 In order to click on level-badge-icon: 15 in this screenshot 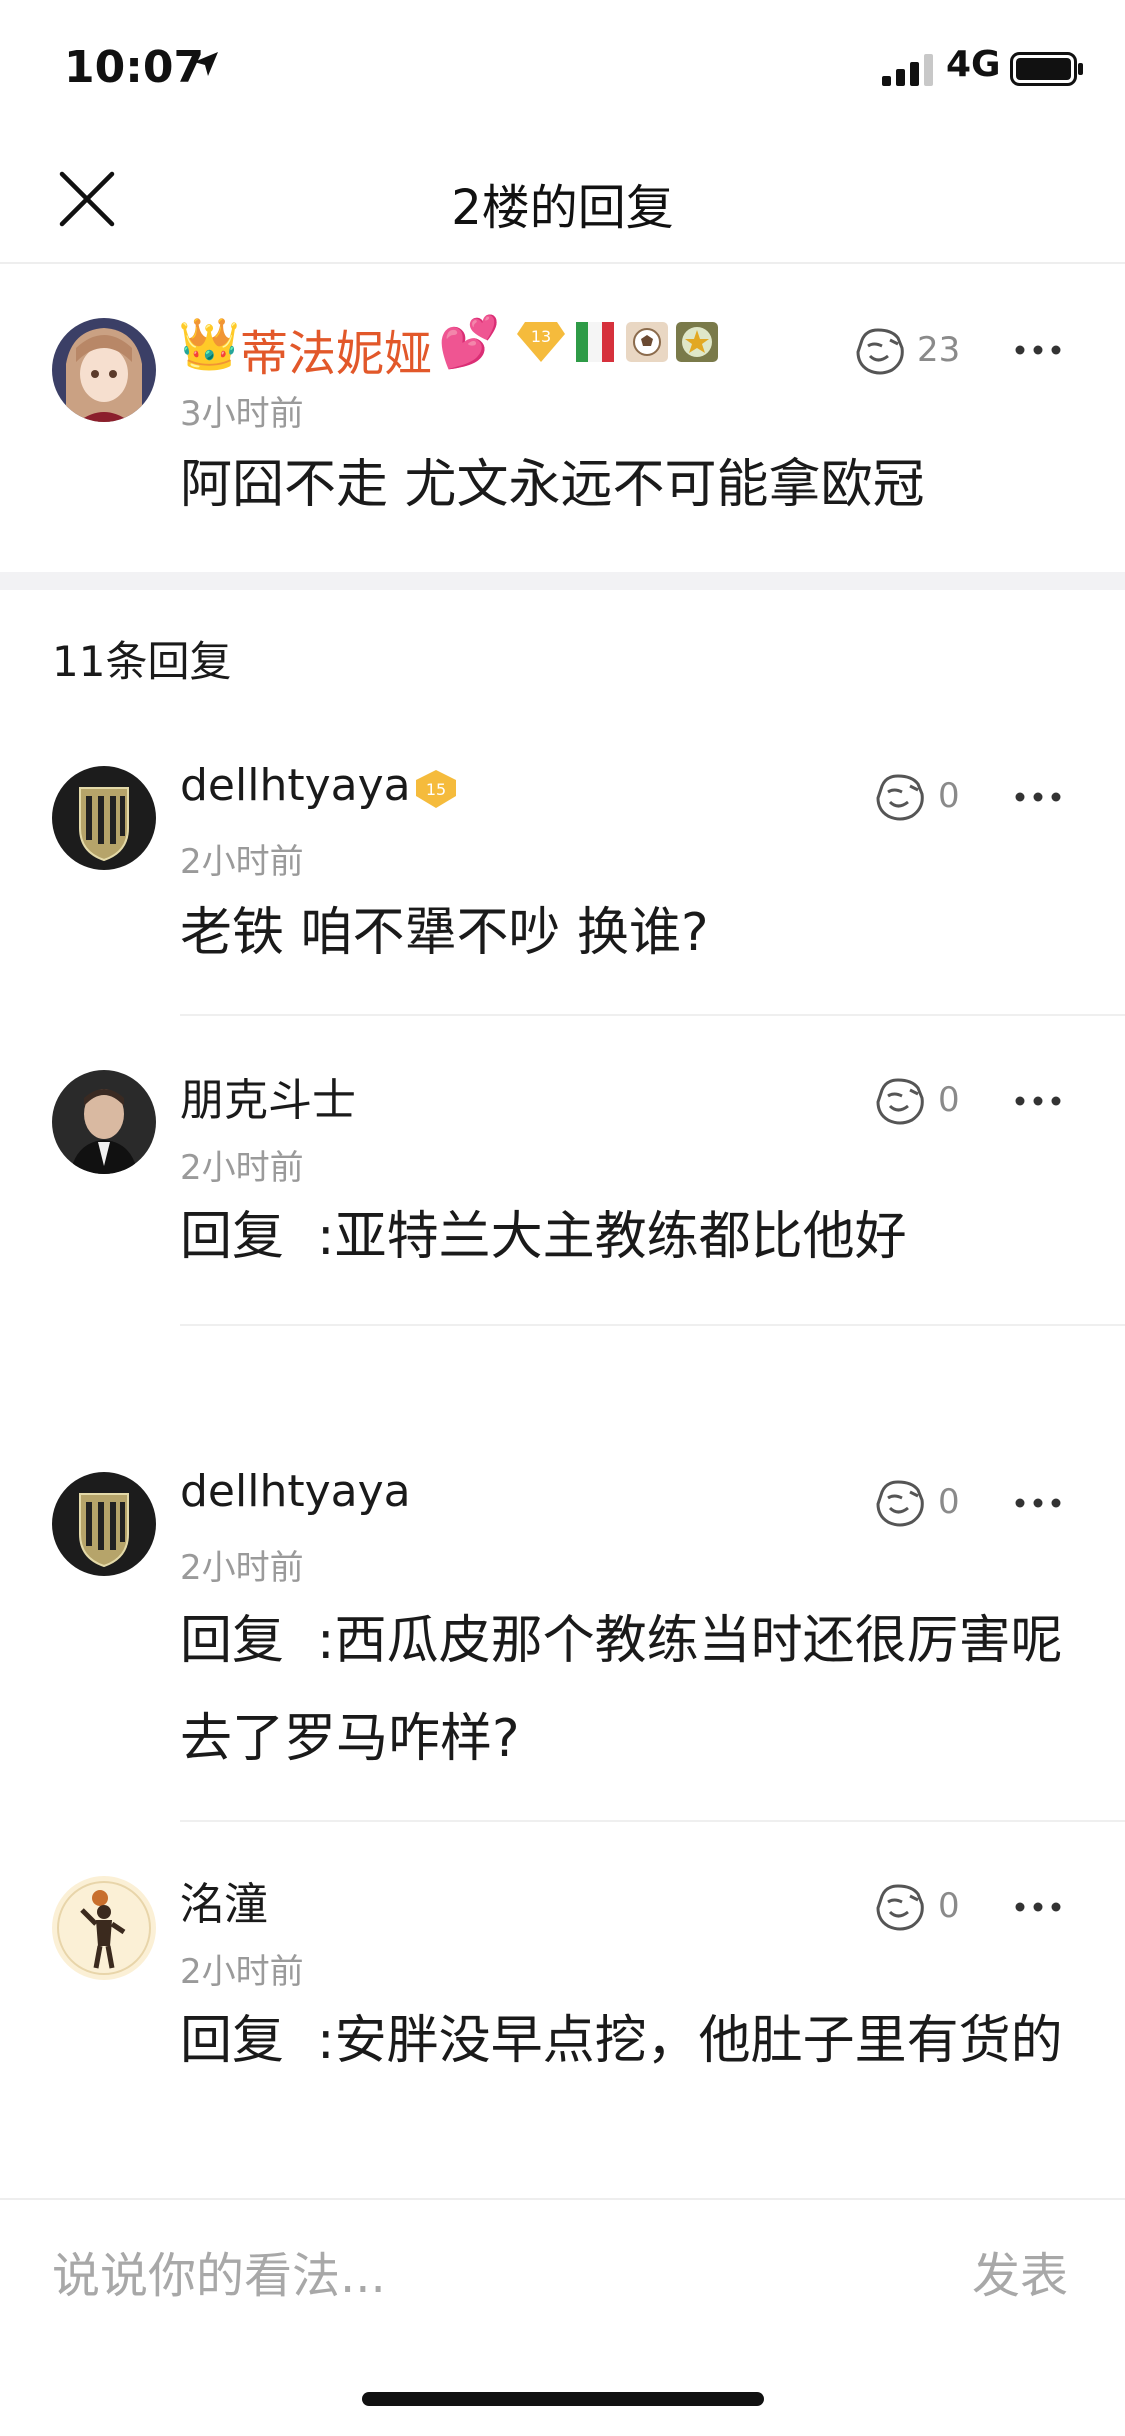, I will do `click(436, 789)`.